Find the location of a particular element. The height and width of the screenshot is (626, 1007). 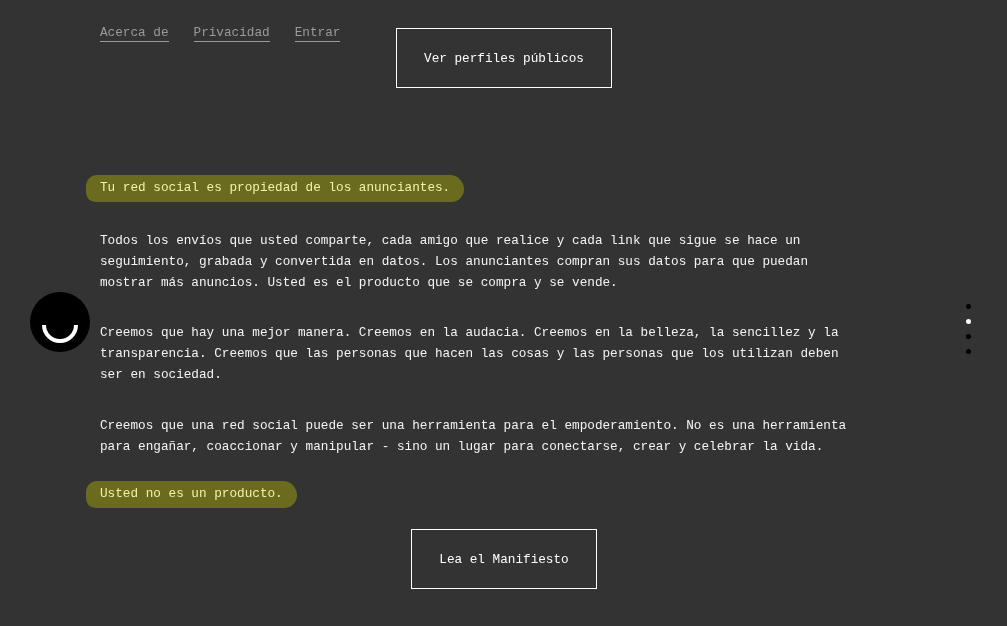

highlighted-text: Tu red social es propiedad de los anunciantes. is located at coordinates (275, 188).